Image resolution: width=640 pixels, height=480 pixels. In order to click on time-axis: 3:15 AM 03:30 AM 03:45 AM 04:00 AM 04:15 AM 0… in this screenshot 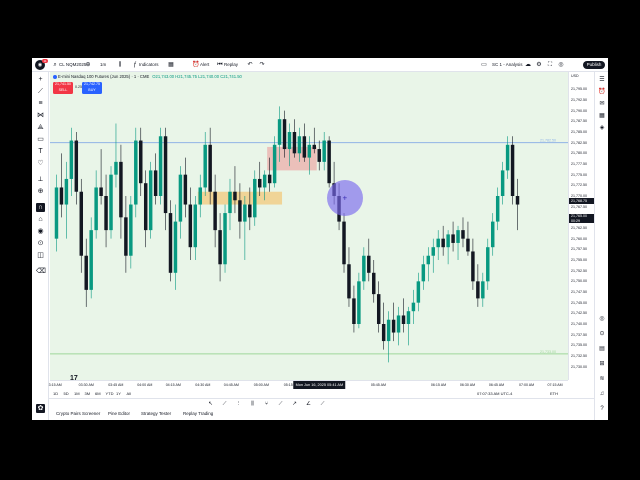, I will do `click(308, 384)`.